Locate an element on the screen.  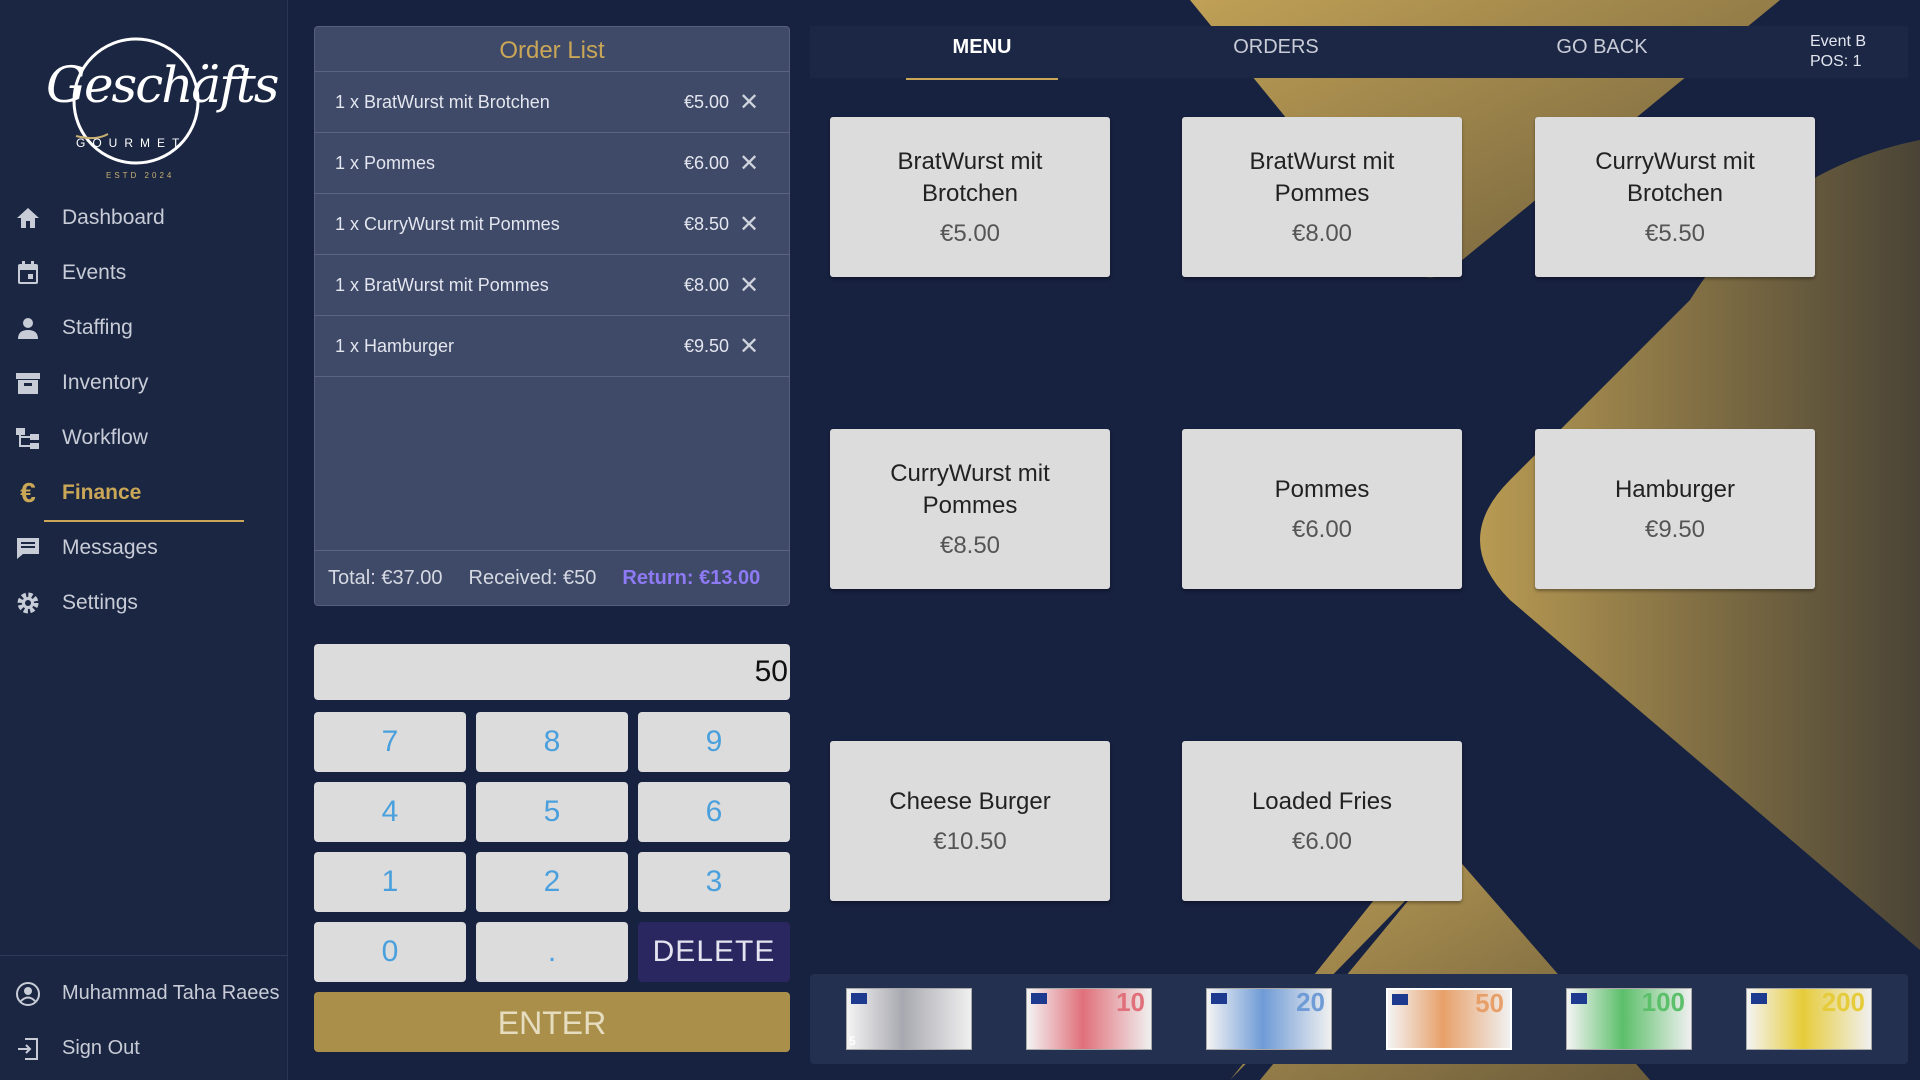
menu-item-price: €8.00 is located at coordinates (1322, 233).